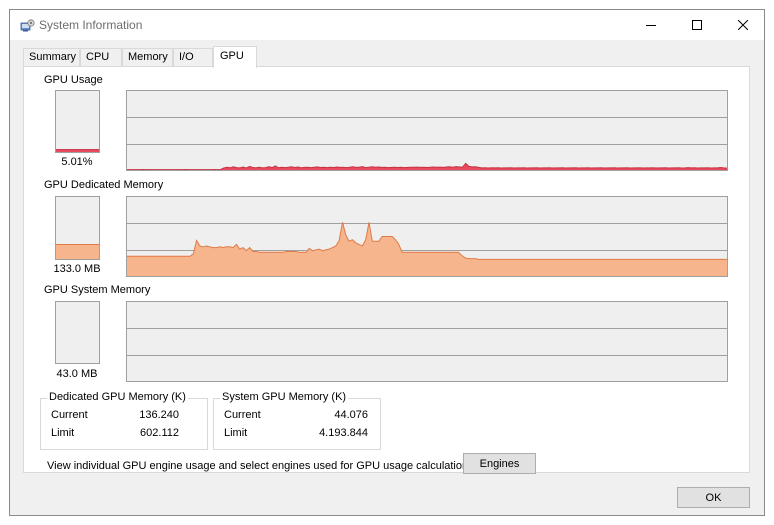 Image resolution: width=774 pixels, height=525 pixels. What do you see at coordinates (101, 57) in the screenshot?
I see `tab-cpu: CPU` at bounding box center [101, 57].